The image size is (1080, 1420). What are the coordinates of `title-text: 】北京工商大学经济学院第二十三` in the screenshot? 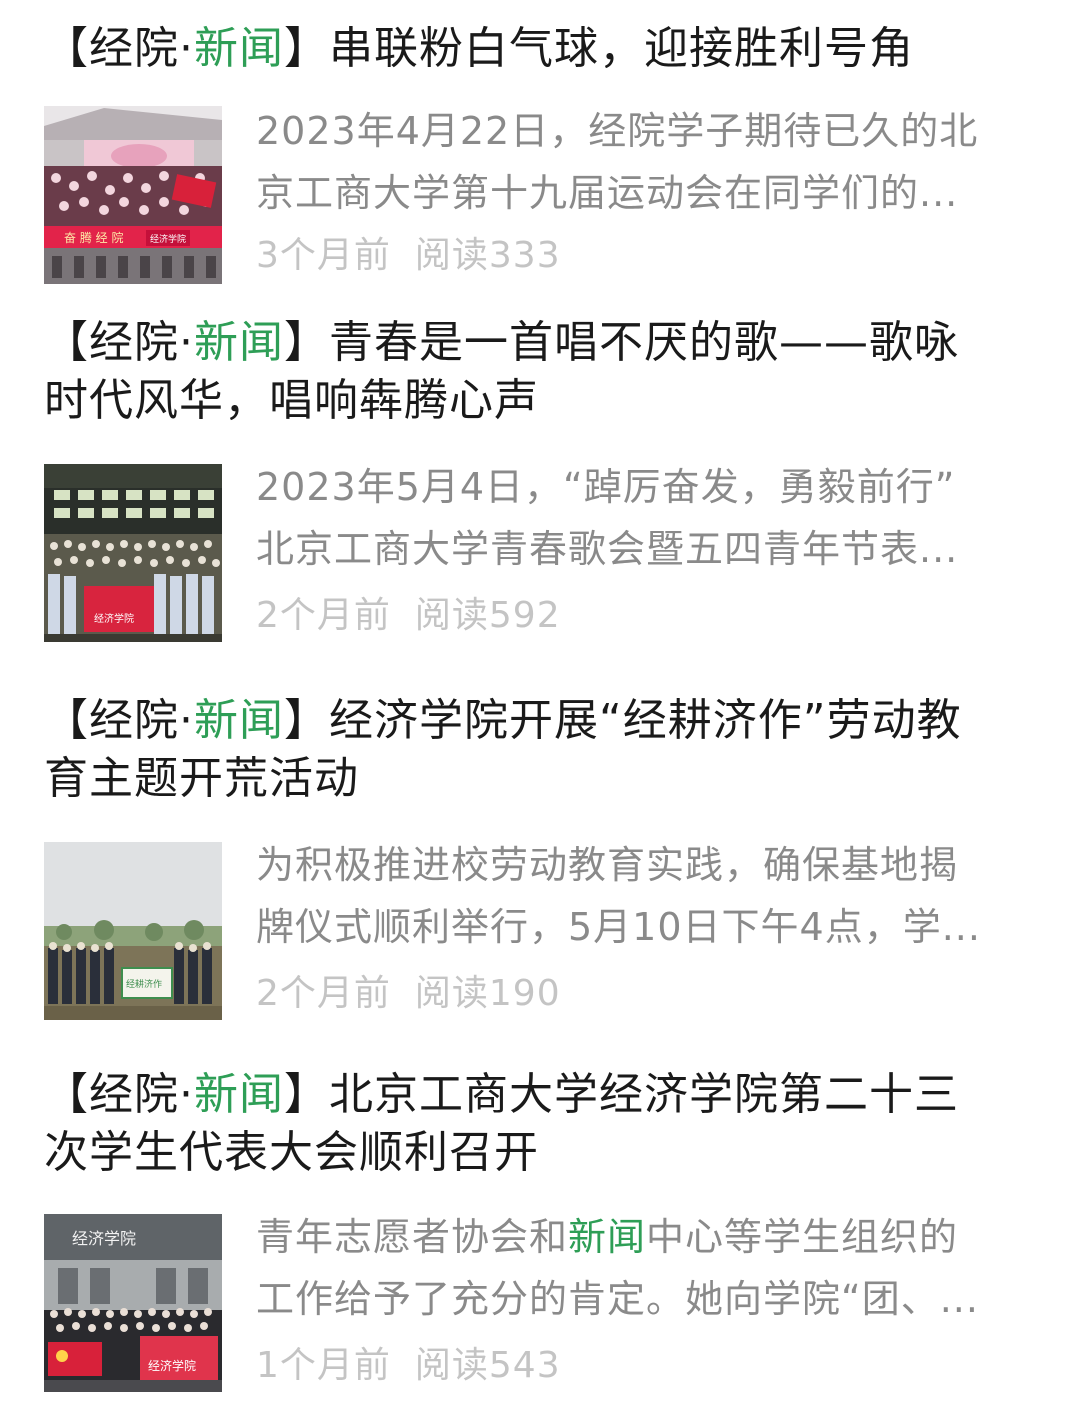 It's located at (621, 1094).